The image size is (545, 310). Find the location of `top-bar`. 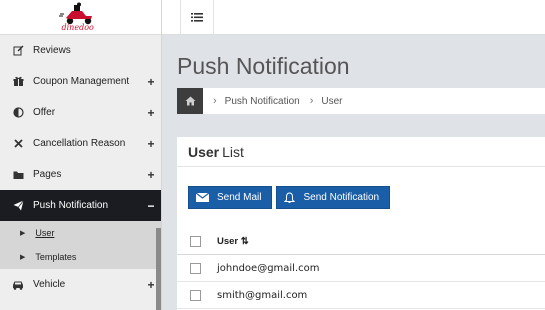

top-bar is located at coordinates (353, 17).